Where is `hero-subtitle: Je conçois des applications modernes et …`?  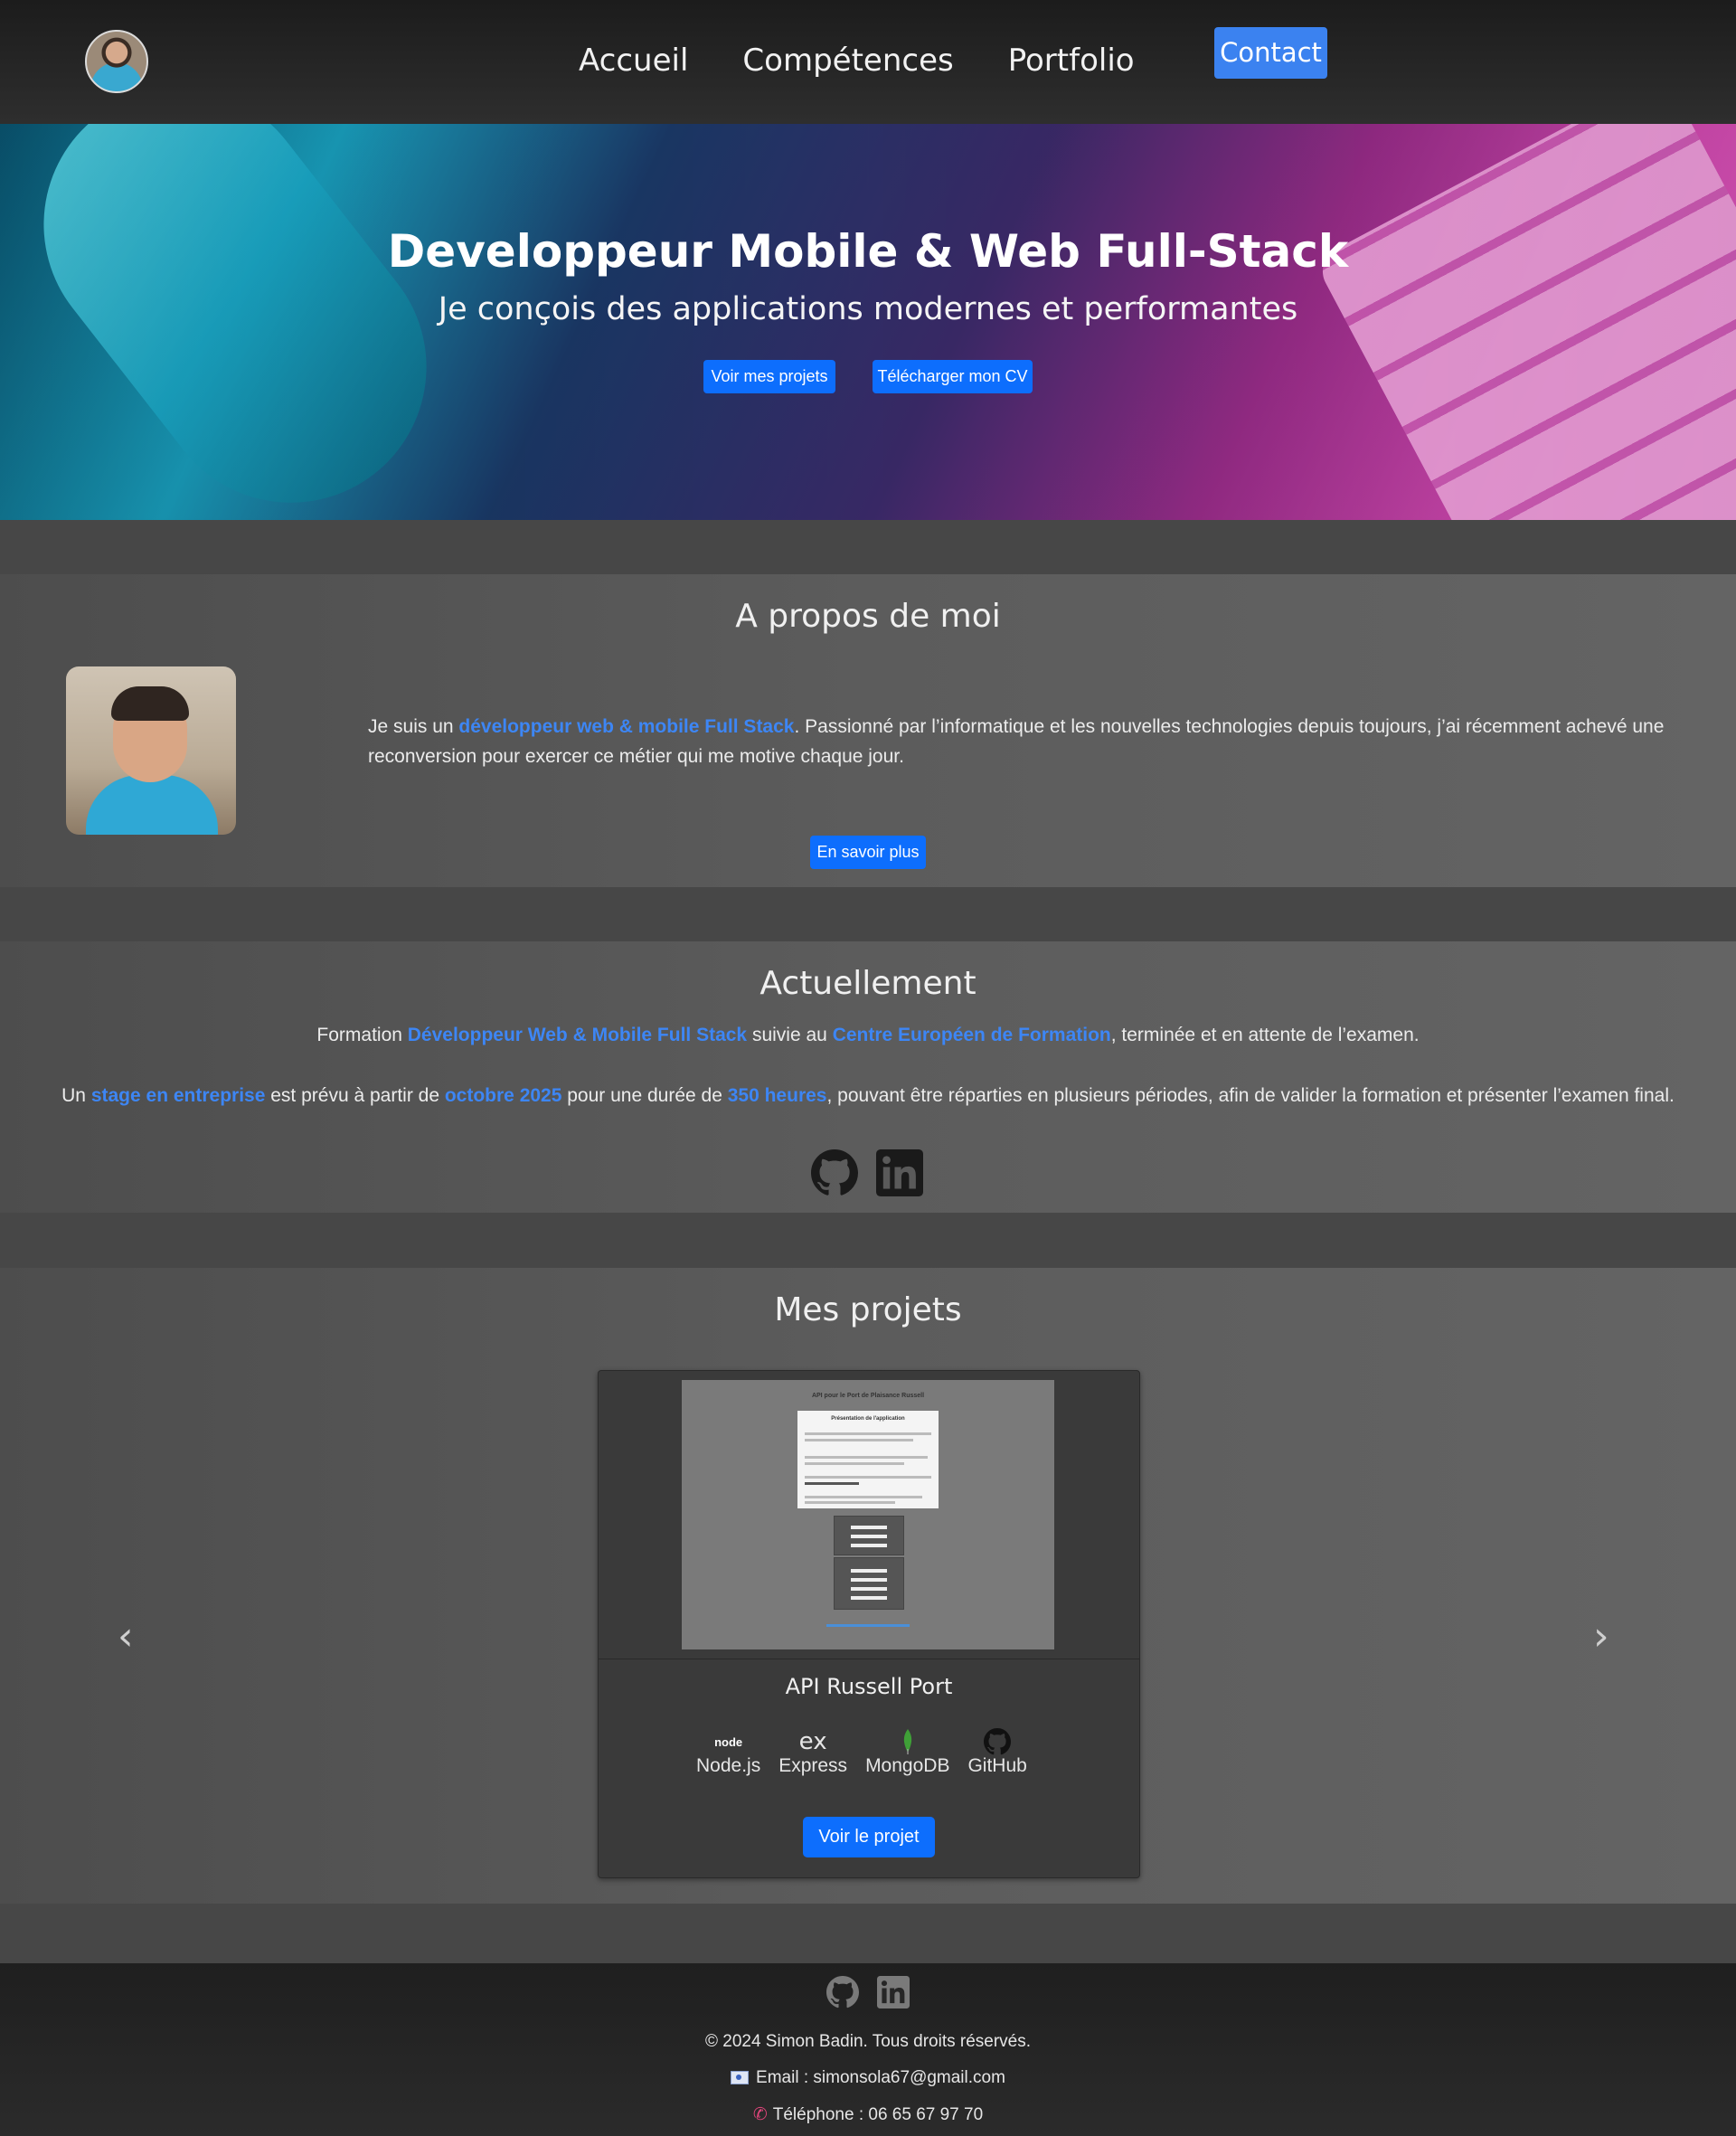 hero-subtitle: Je conçois des applications modernes et … is located at coordinates (868, 309).